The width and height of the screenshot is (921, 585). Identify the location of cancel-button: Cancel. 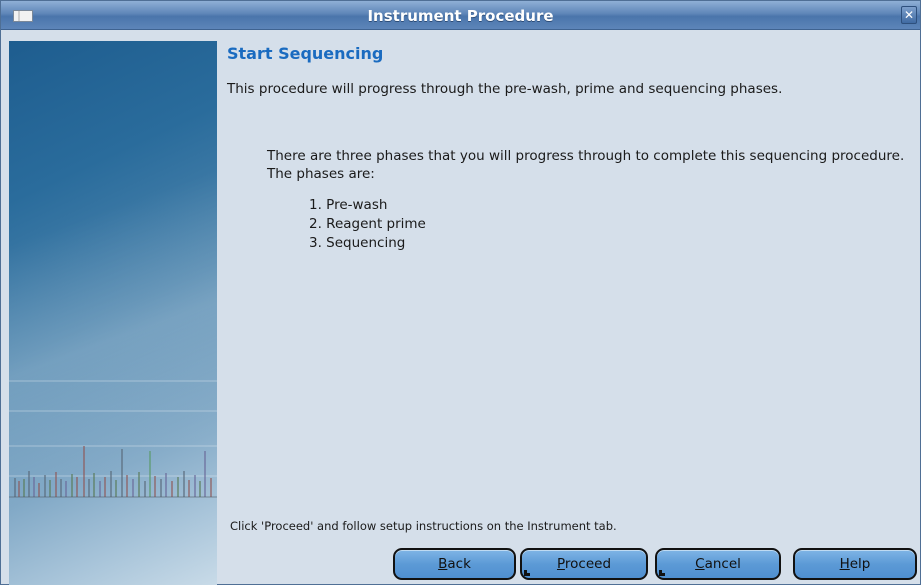
(718, 564).